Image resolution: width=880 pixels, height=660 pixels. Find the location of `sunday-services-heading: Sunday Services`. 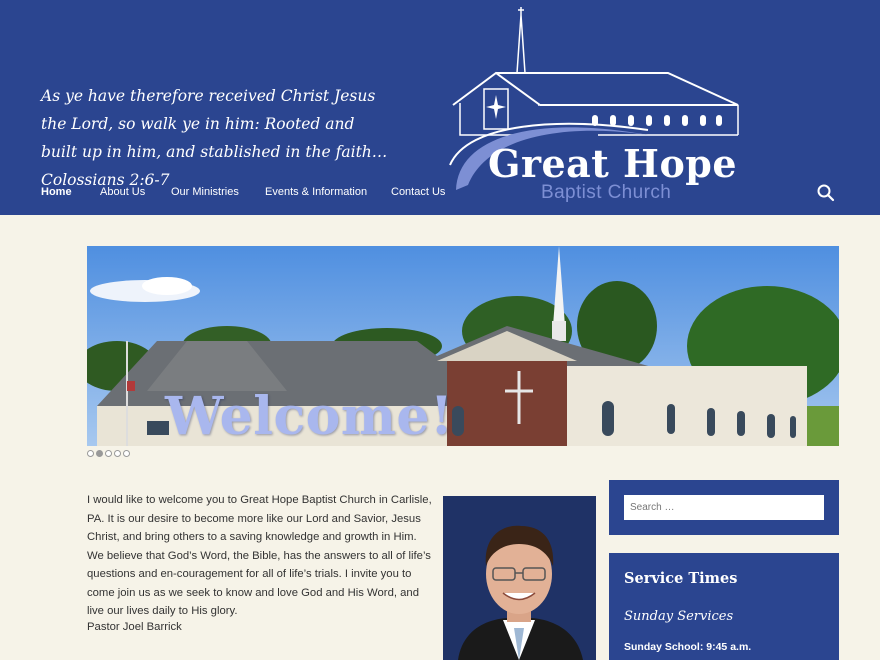

sunday-services-heading: Sunday Services is located at coordinates (679, 616).